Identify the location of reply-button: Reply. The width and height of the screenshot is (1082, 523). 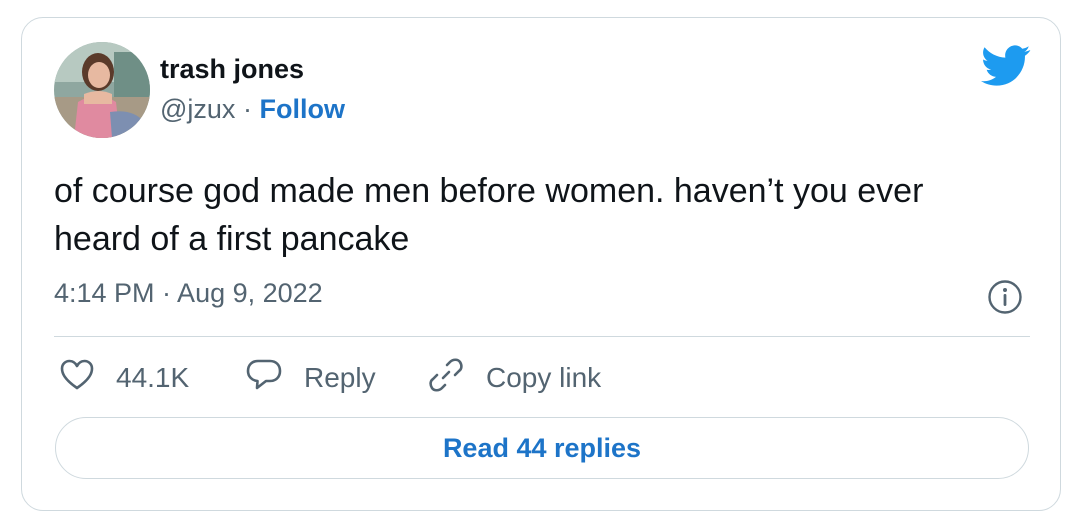
(311, 378).